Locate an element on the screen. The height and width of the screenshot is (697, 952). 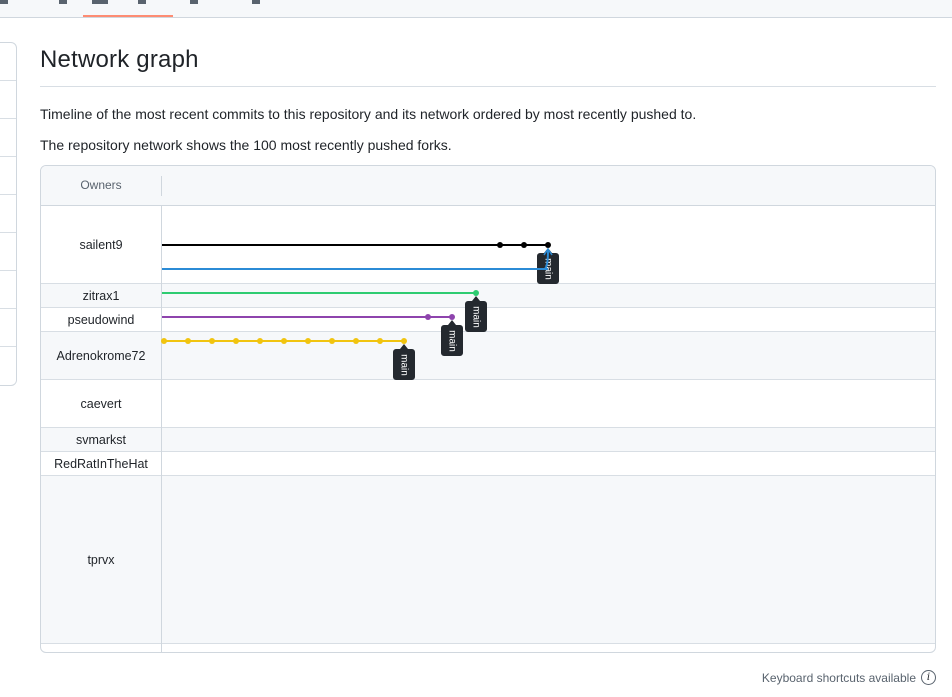
owner-name: Adrenokrome72 is located at coordinates (101, 356).